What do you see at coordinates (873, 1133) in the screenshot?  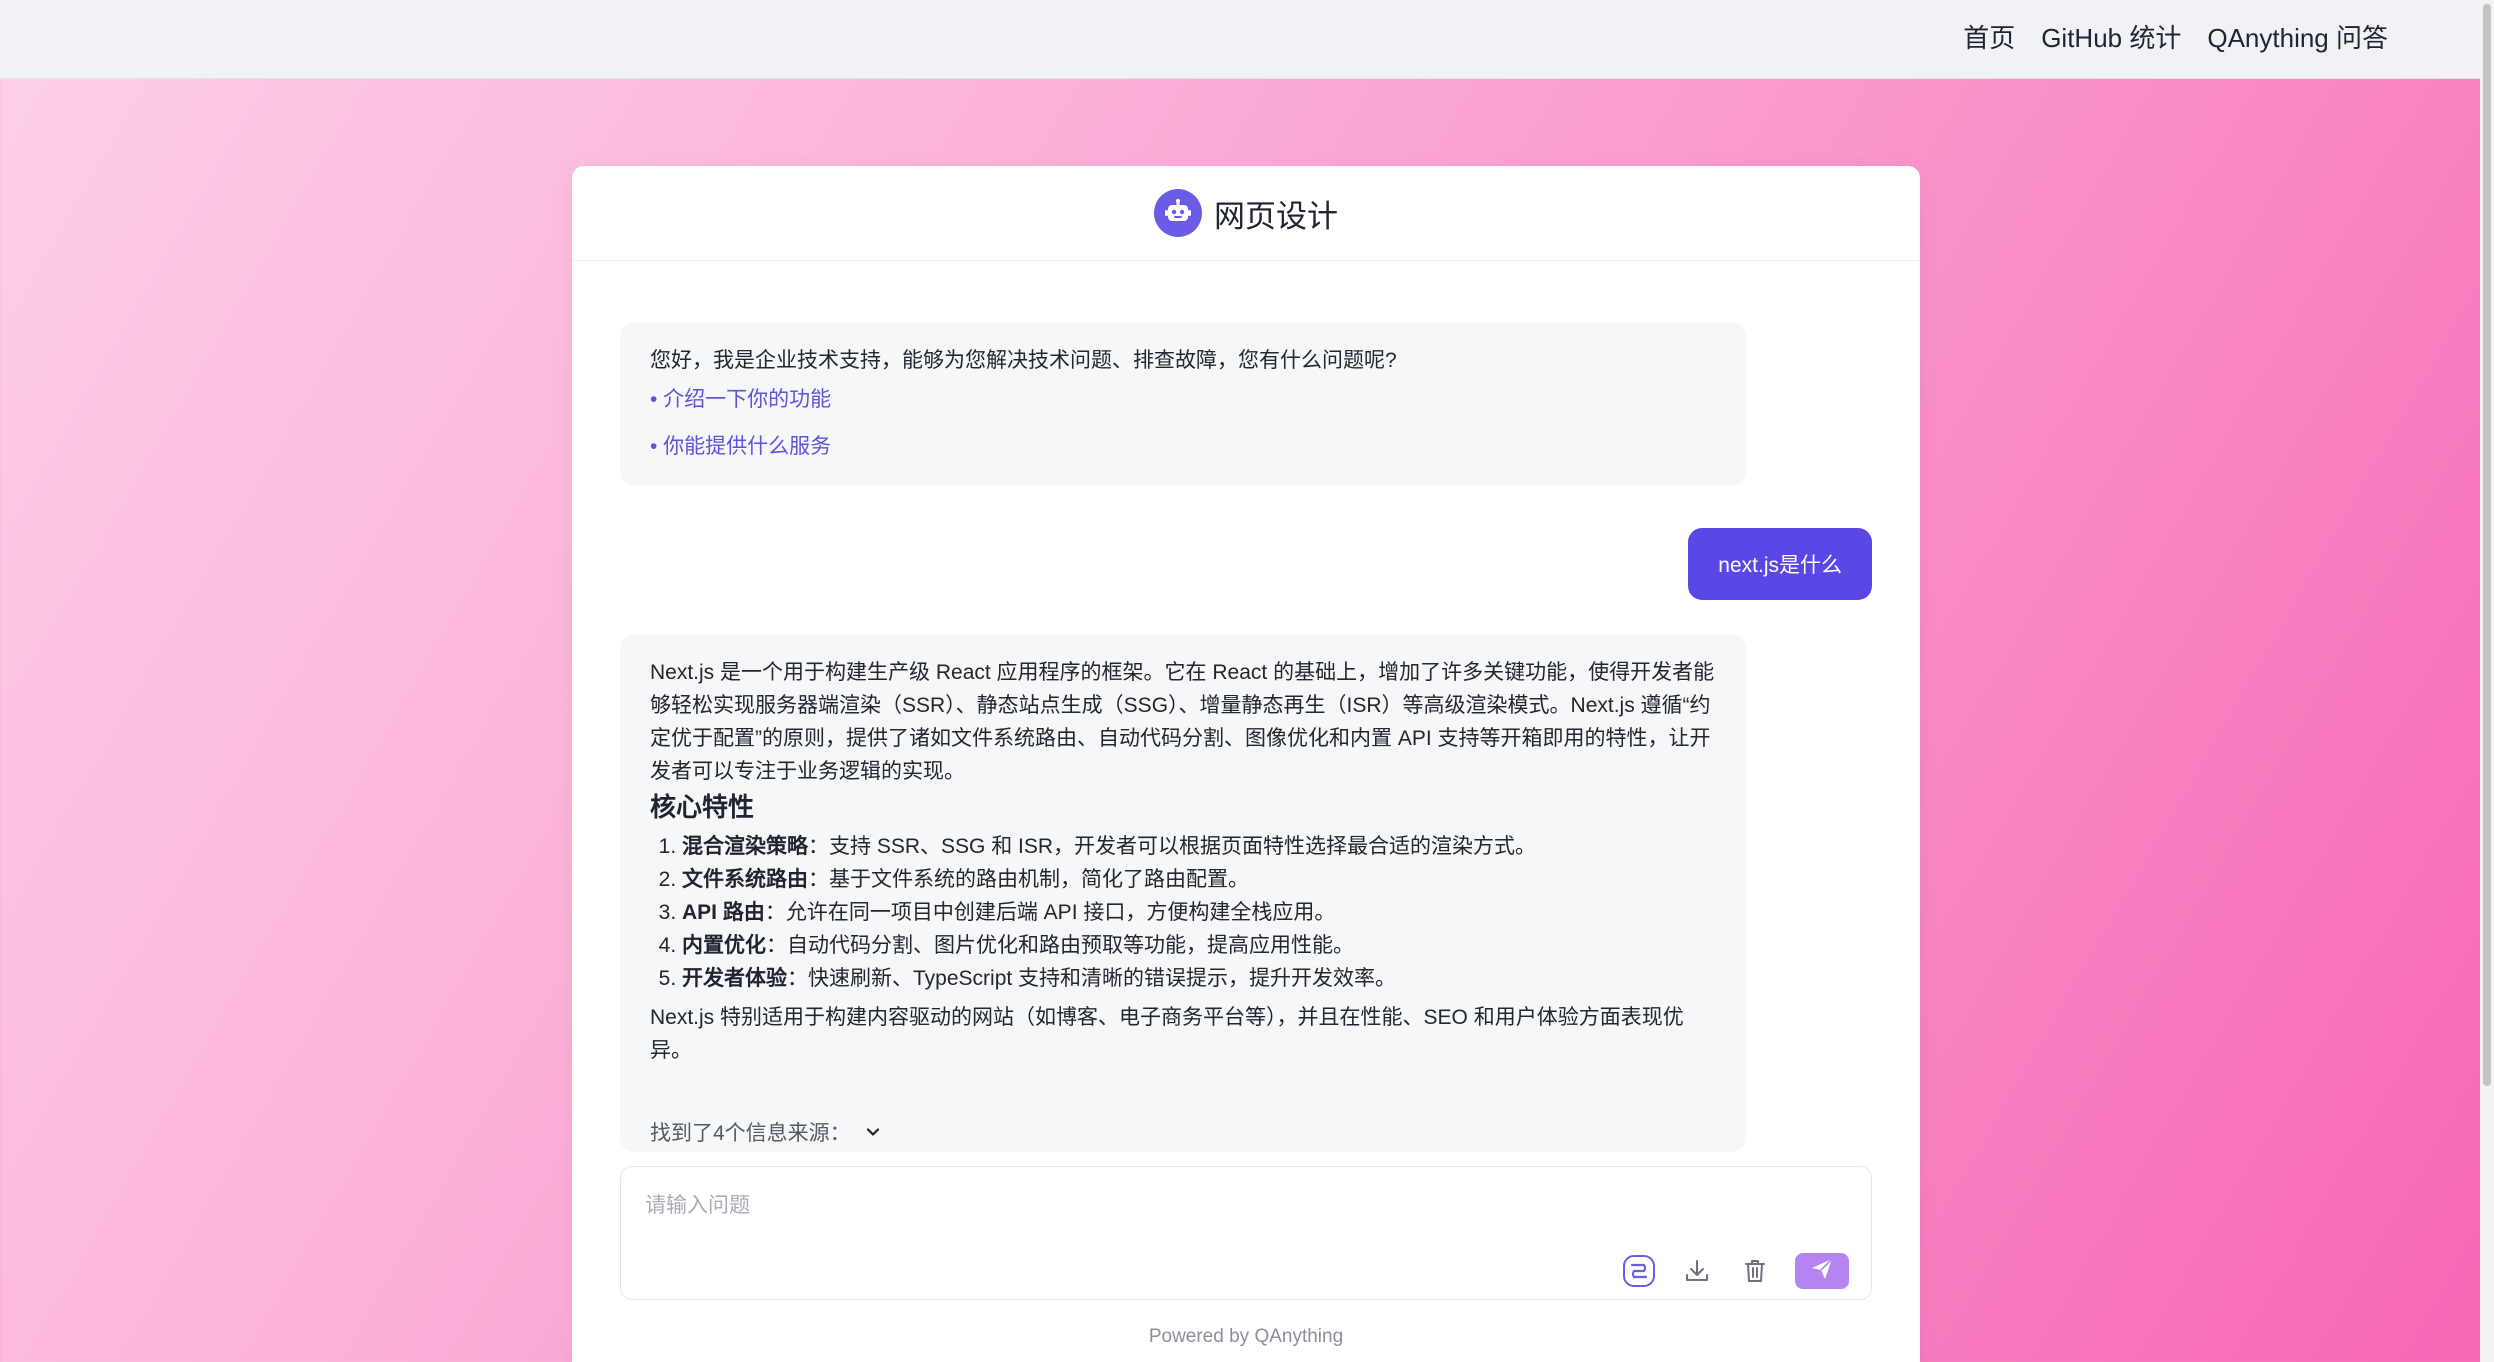 I see `chevron-down-icon` at bounding box center [873, 1133].